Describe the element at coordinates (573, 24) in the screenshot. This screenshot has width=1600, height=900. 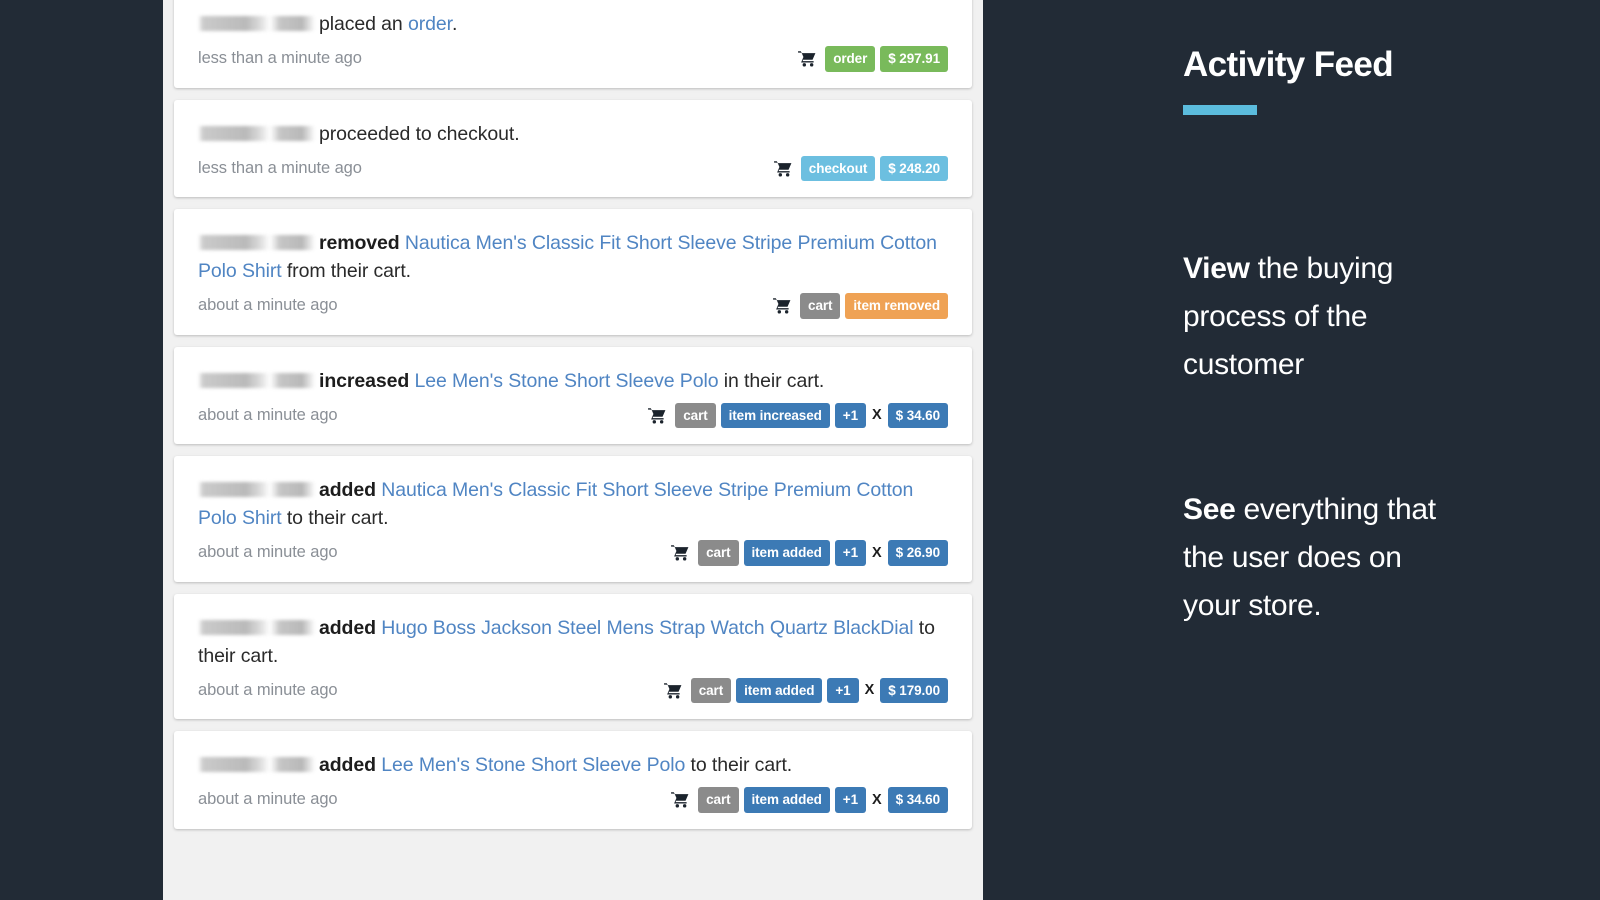
I see `activity-message: placed an order.` at that location.